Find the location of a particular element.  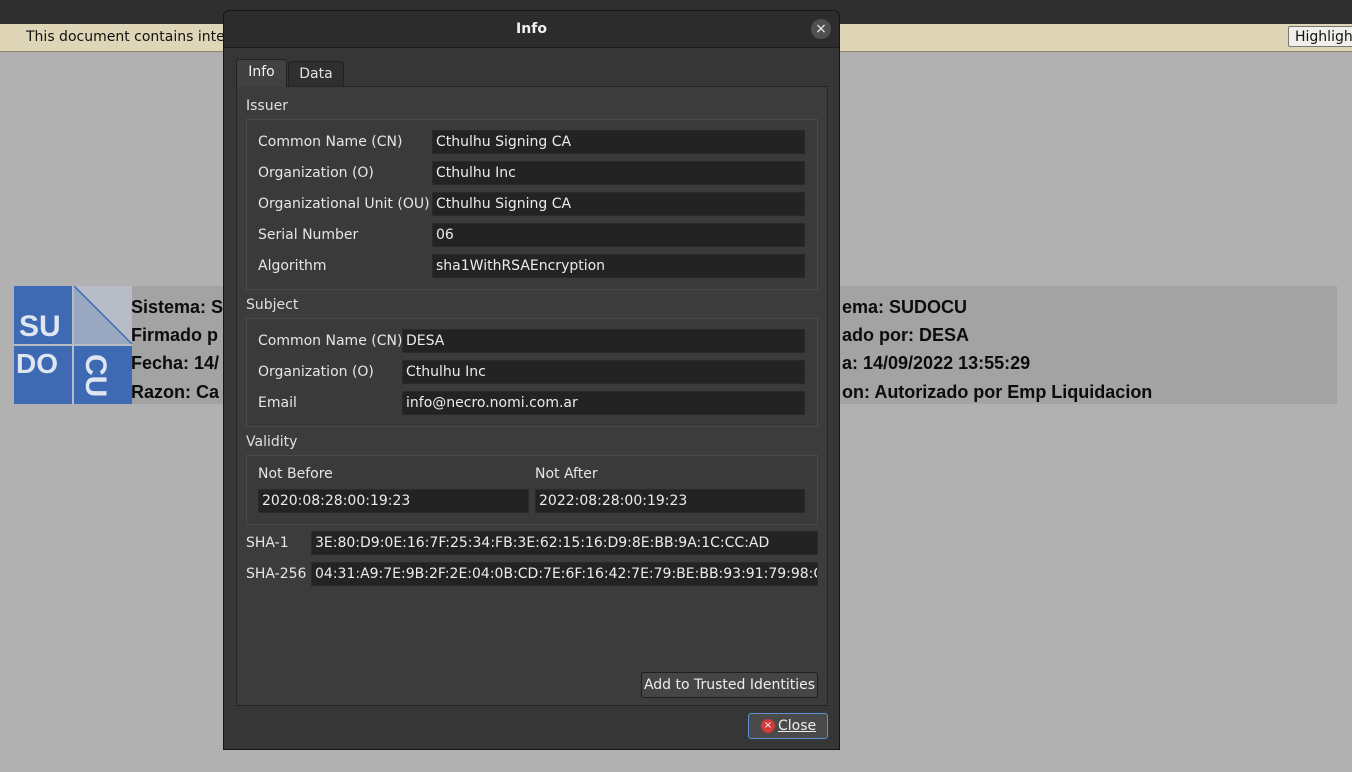

sha1-label: SHA-1 is located at coordinates (267, 543).